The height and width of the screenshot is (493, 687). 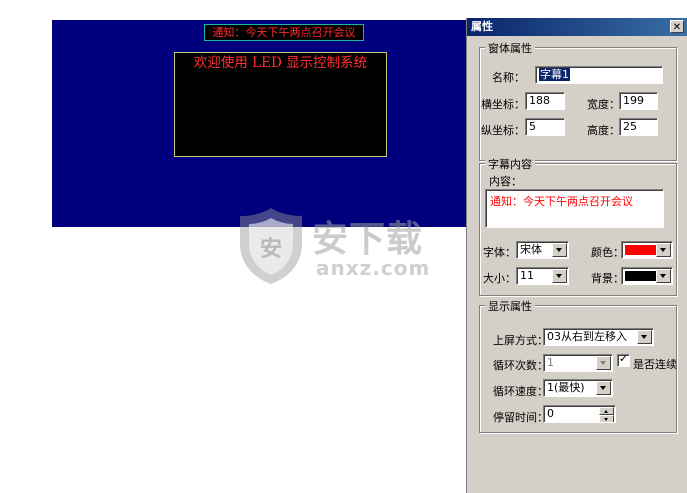 I want to click on continuous-label: 是否连续, so click(x=655, y=364).